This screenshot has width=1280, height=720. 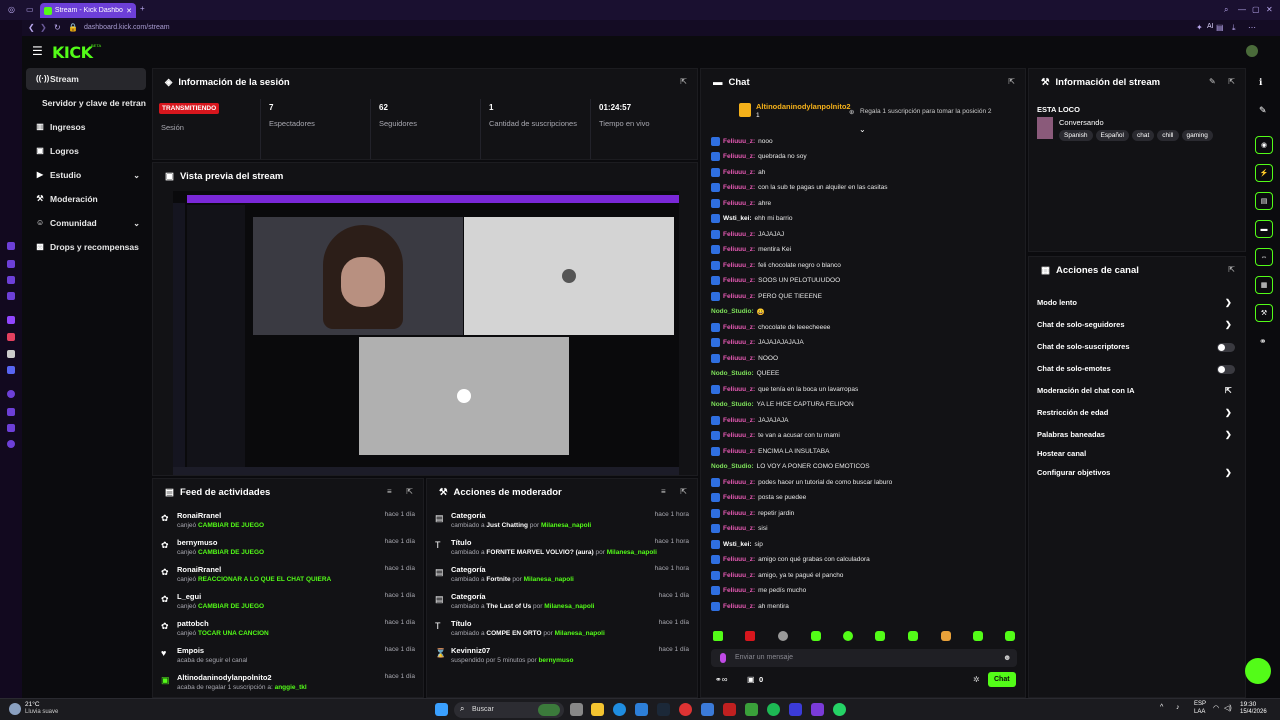 I want to click on action-ai-moderation: Moderación del chat con IA ⇱, so click(x=1137, y=393).